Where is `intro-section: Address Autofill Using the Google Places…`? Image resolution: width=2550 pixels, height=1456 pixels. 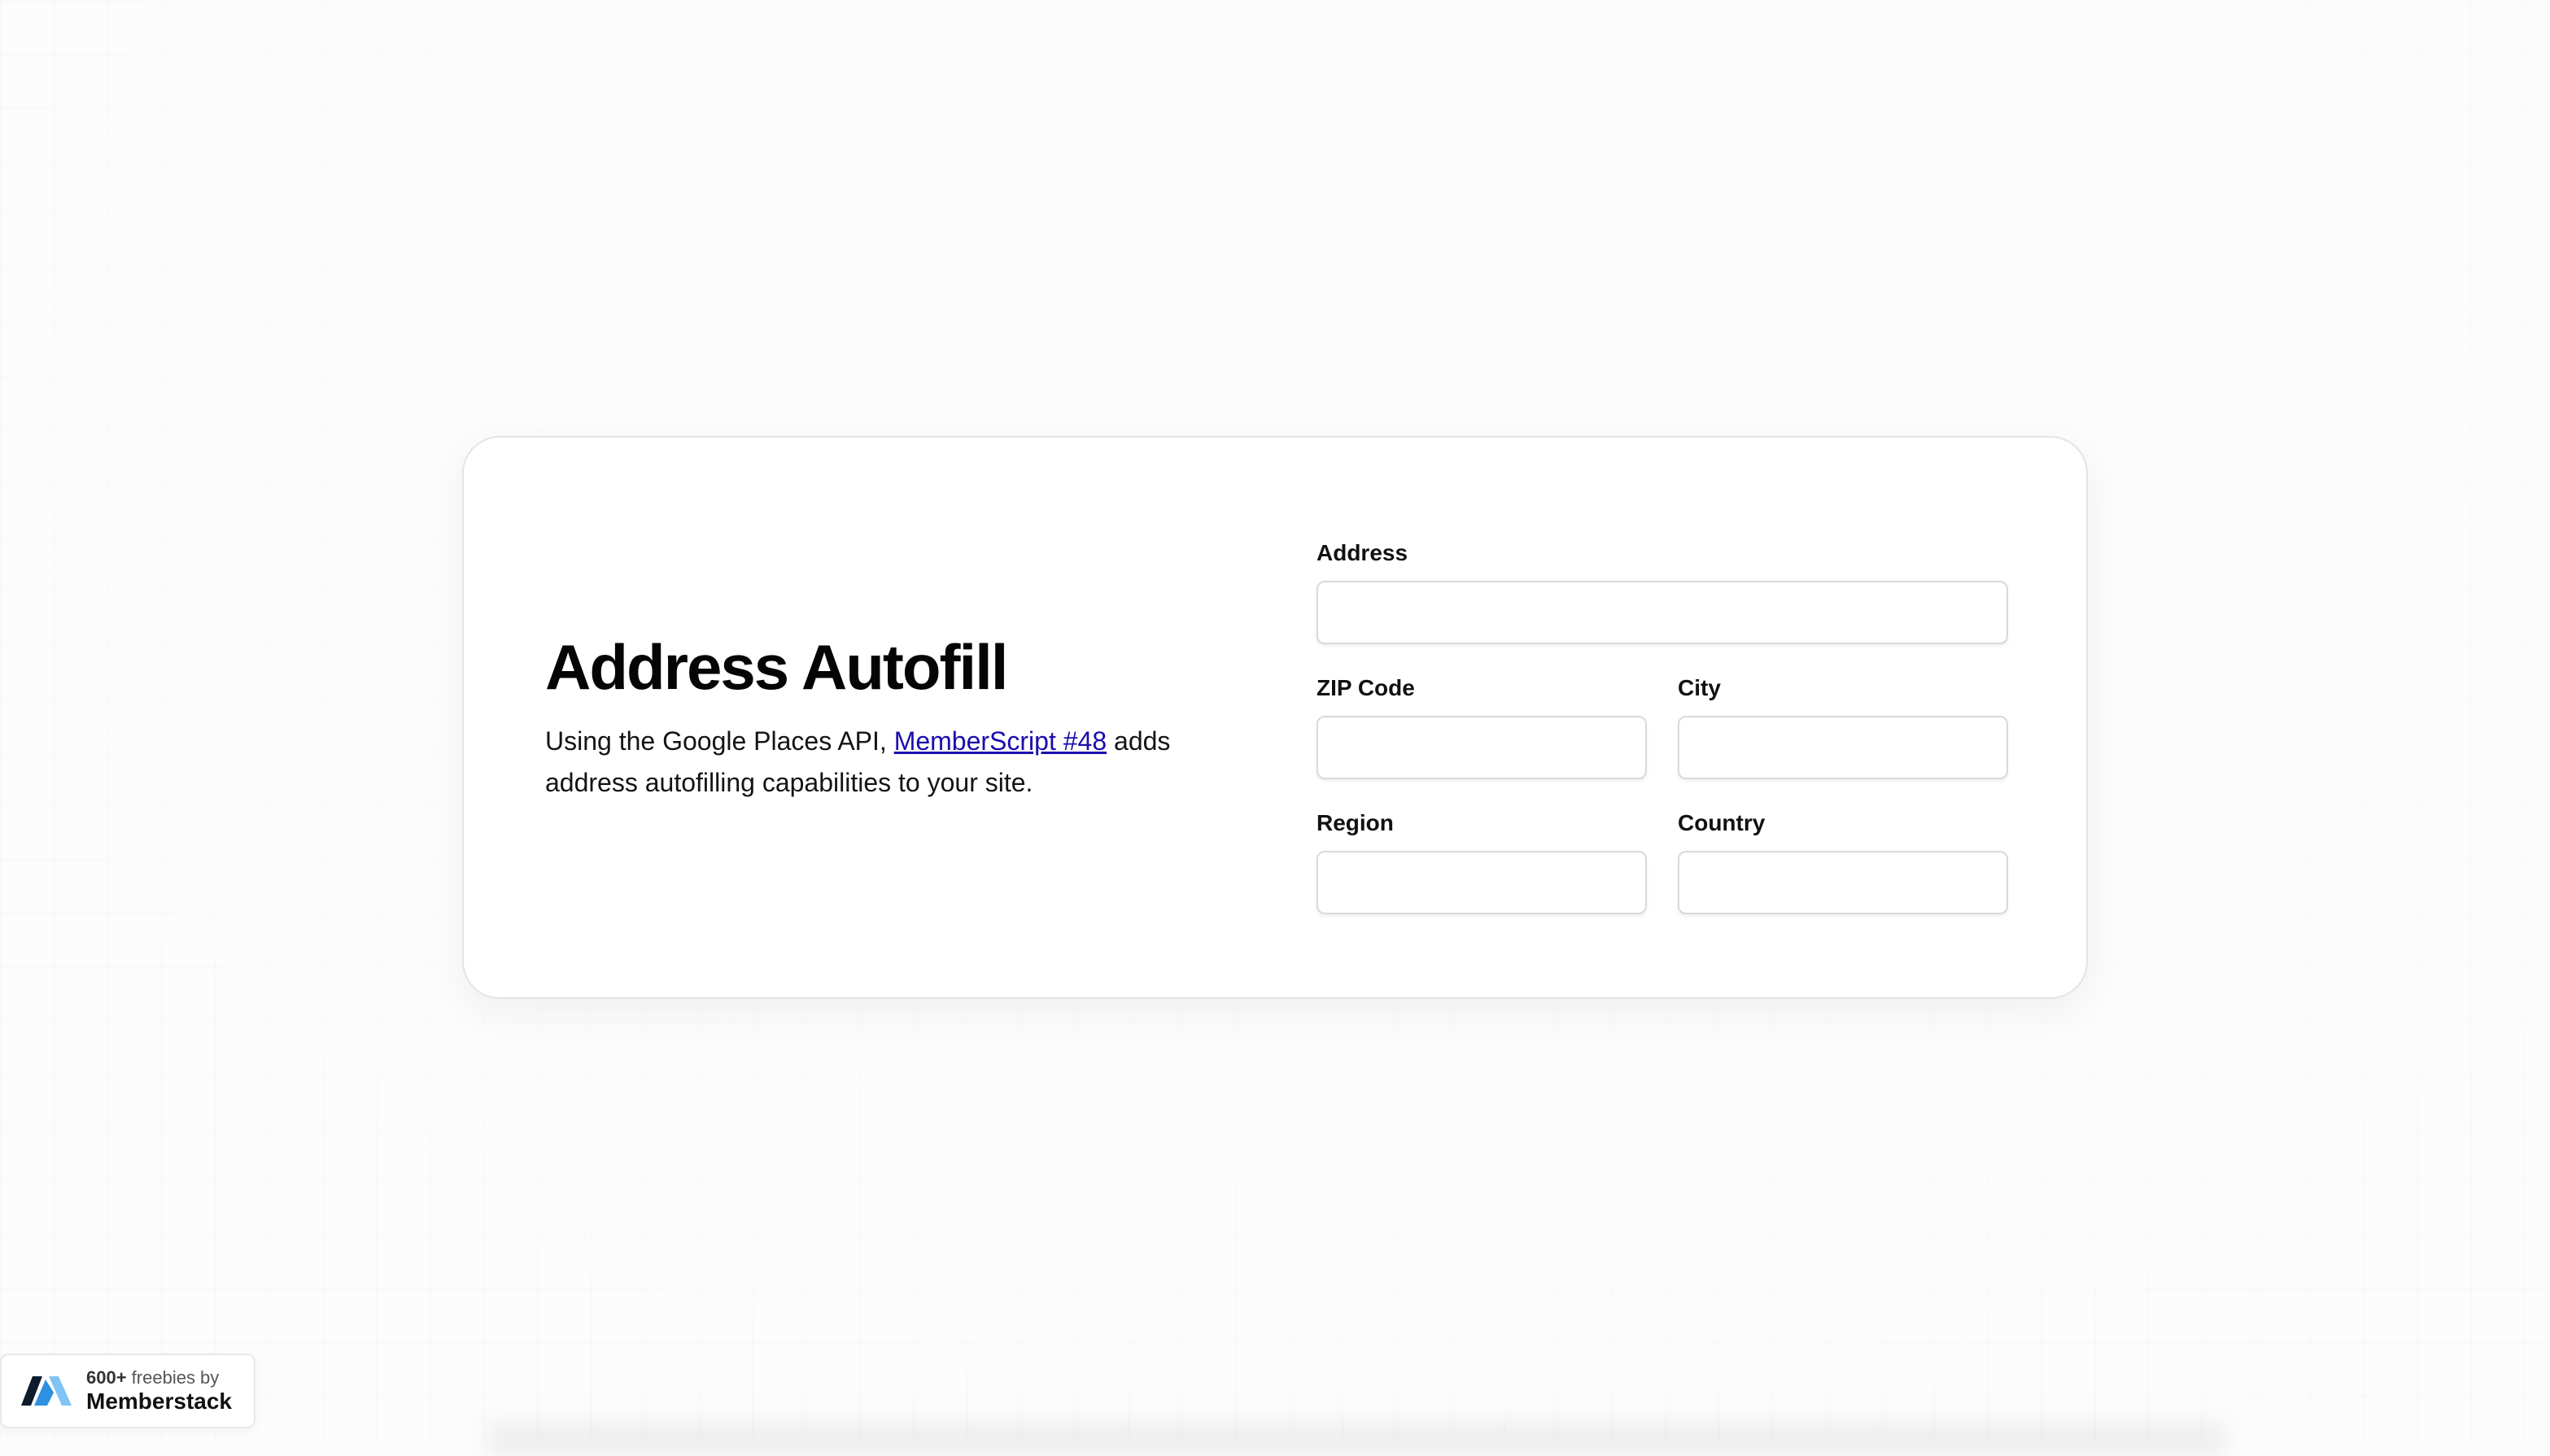
intro-section: Address Autofill Using the Google Places… is located at coordinates (870, 717).